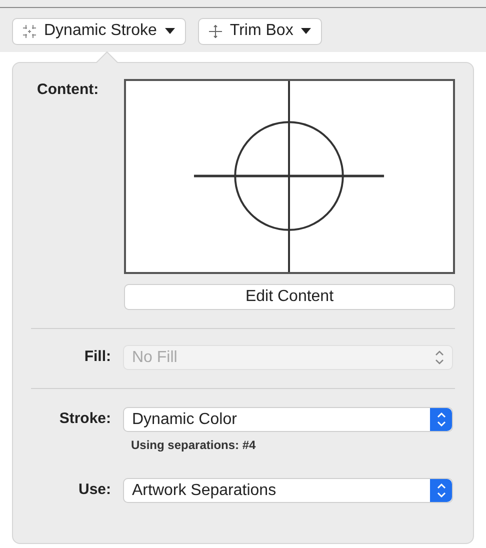 Image resolution: width=486 pixels, height=548 pixels. I want to click on popup-select: Artwork Separations, so click(288, 490).